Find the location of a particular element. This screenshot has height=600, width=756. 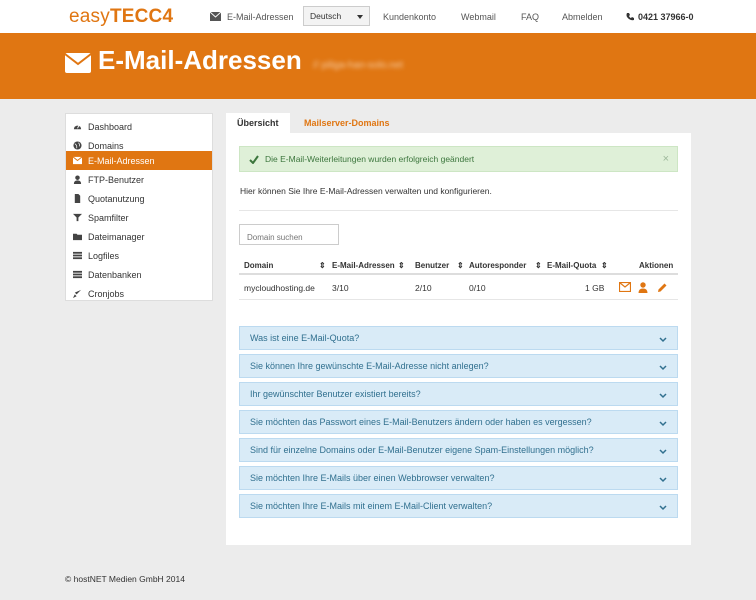

close-icon: × is located at coordinates (666, 159).